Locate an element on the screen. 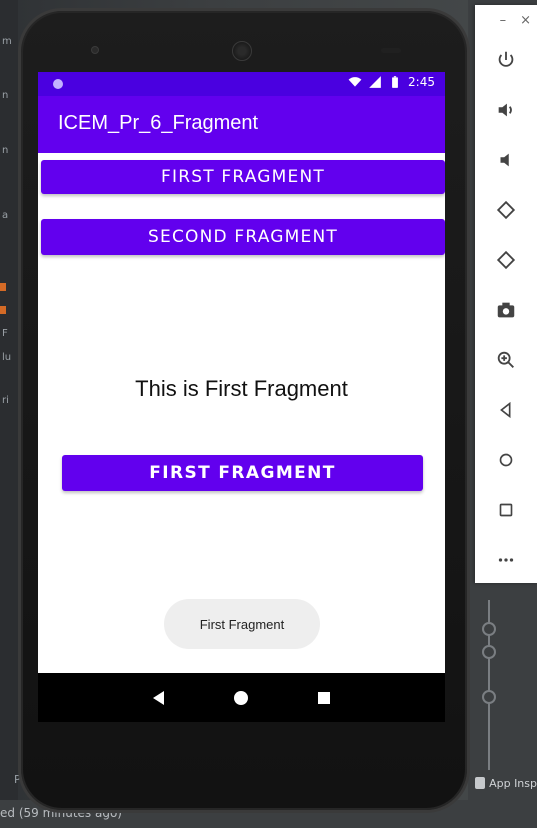 Image resolution: width=537 pixels, height=828 pixels. volume-up-icon is located at coordinates (505, 110).